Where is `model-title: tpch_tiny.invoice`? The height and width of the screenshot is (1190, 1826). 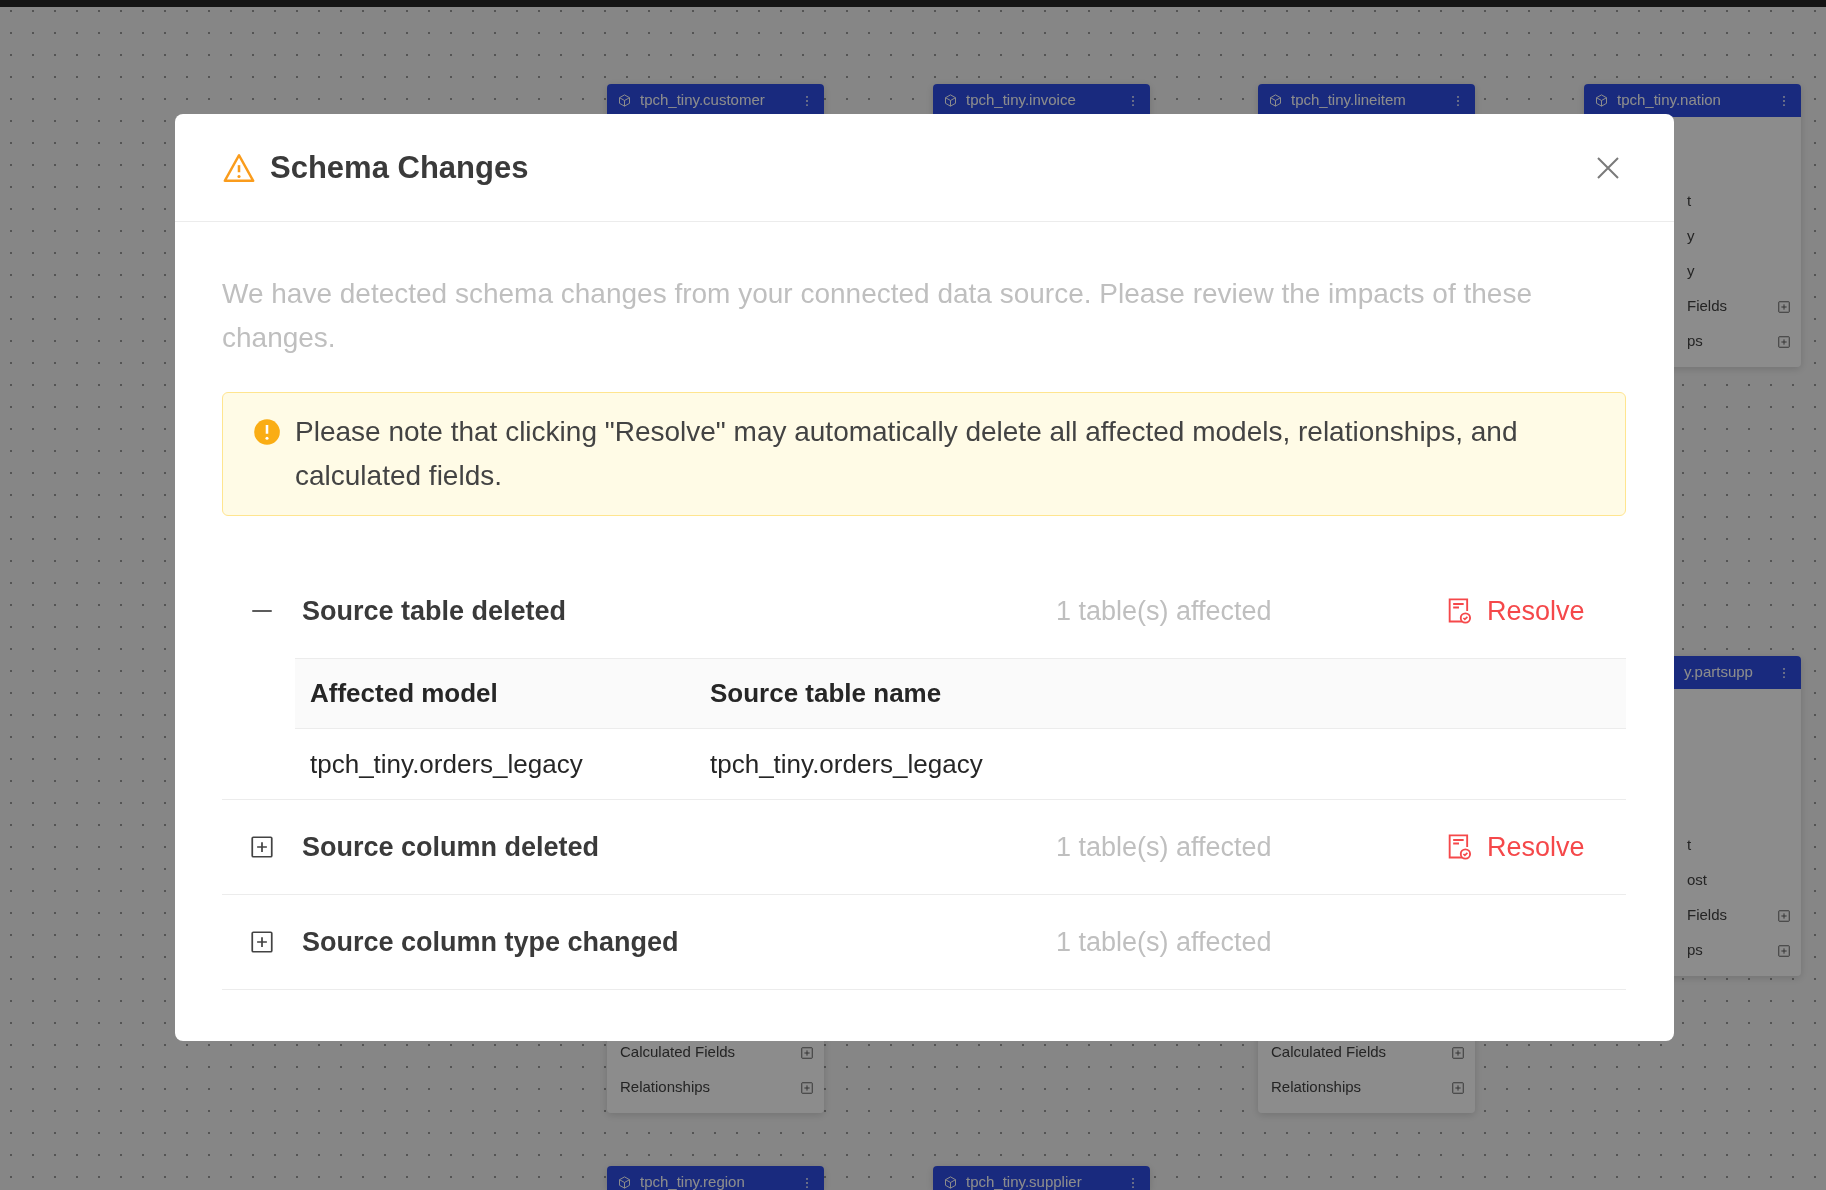 model-title: tpch_tiny.invoice is located at coordinates (1021, 100).